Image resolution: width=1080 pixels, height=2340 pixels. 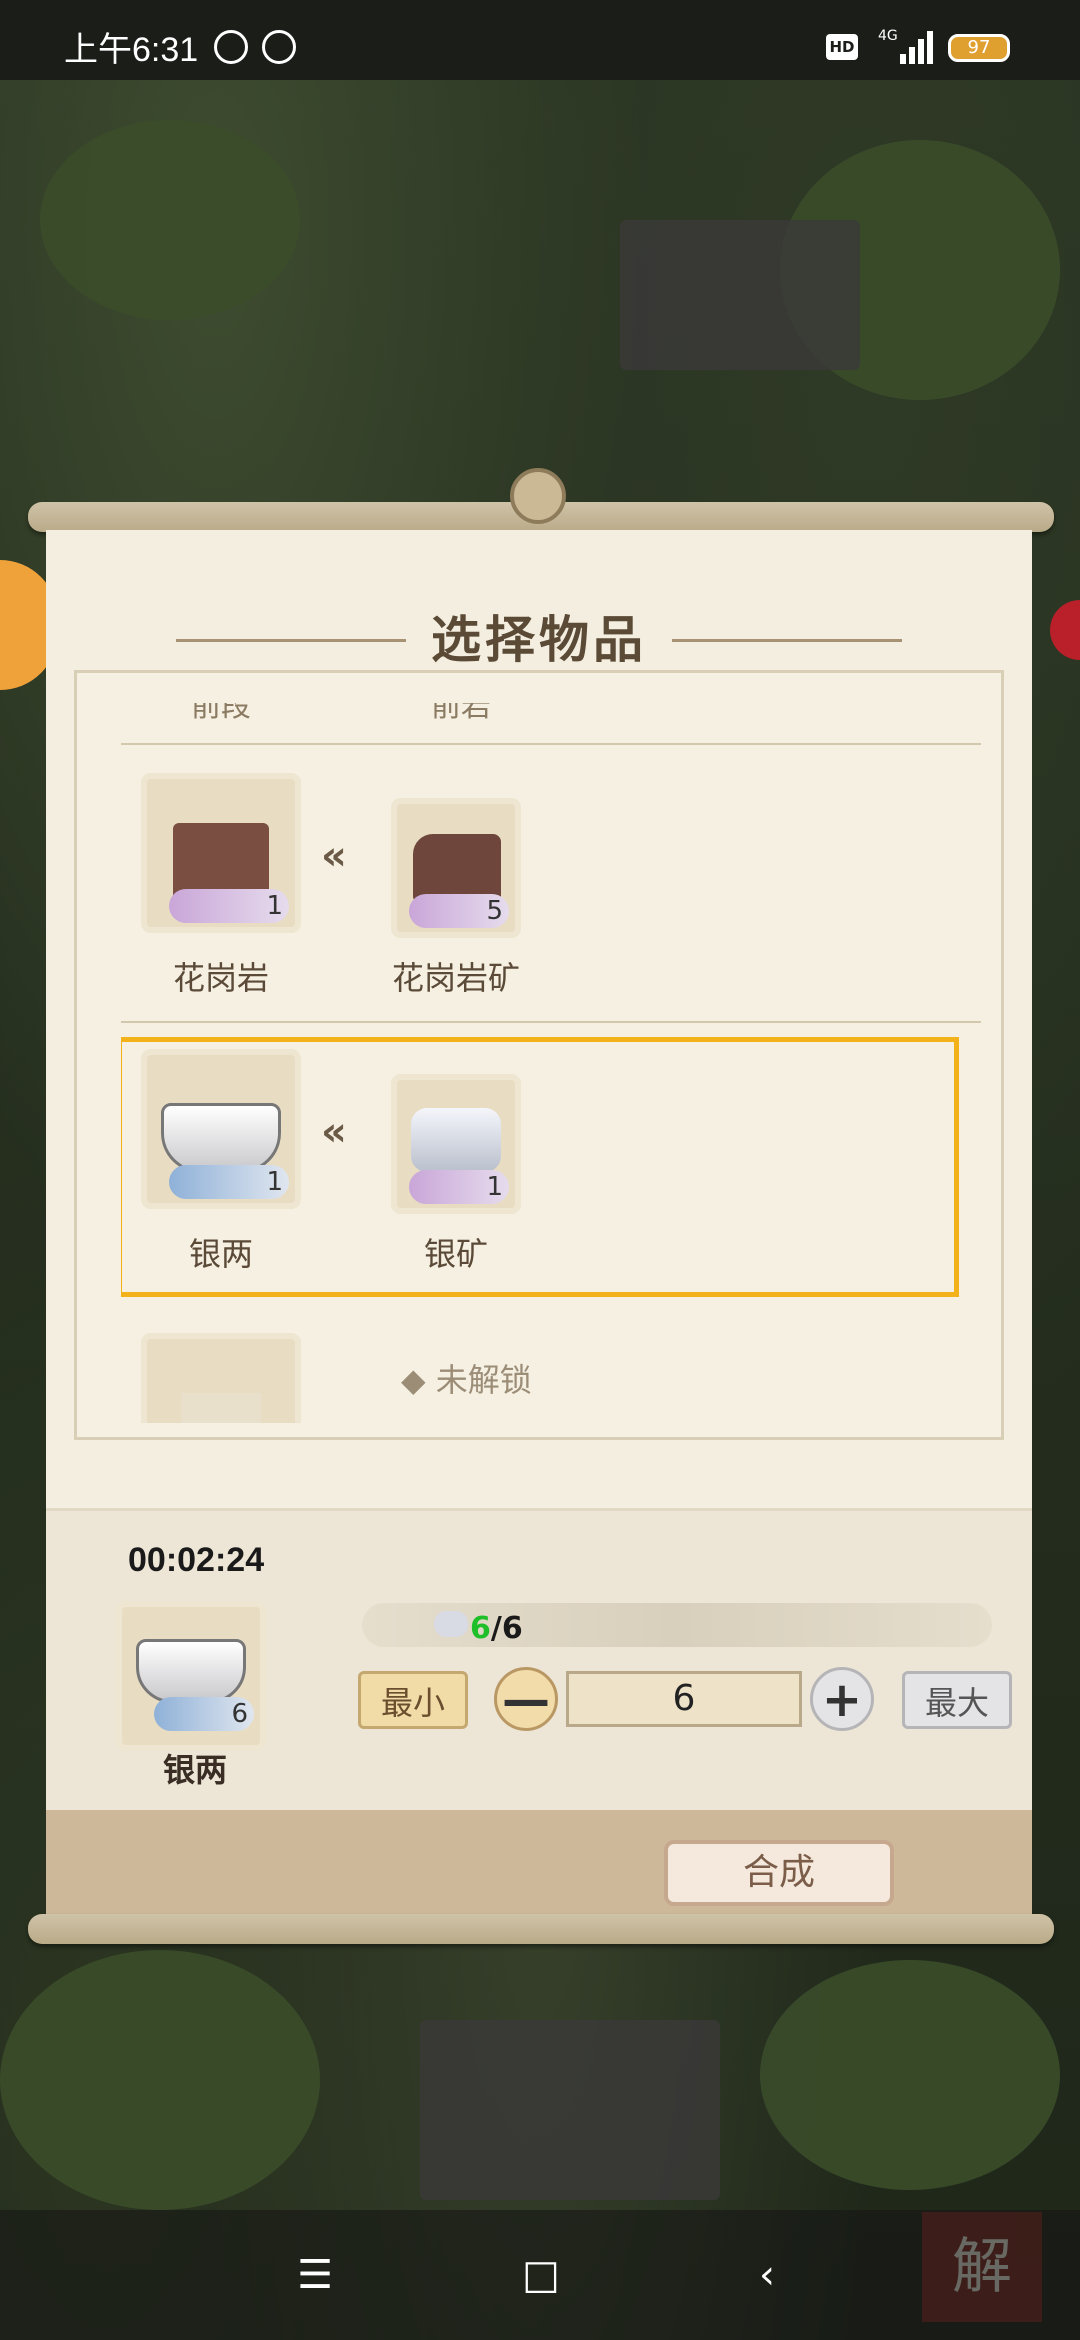 What do you see at coordinates (551, 893) in the screenshot?
I see `recipe-row-granite: 1 « 5 花岗岩 花岗岩矿` at bounding box center [551, 893].